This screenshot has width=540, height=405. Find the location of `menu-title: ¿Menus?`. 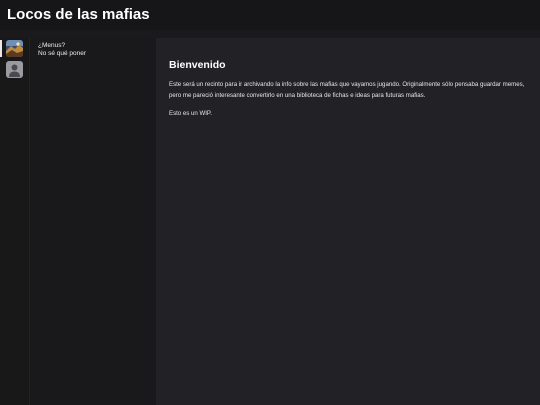

menu-title: ¿Menus? is located at coordinates (52, 45).